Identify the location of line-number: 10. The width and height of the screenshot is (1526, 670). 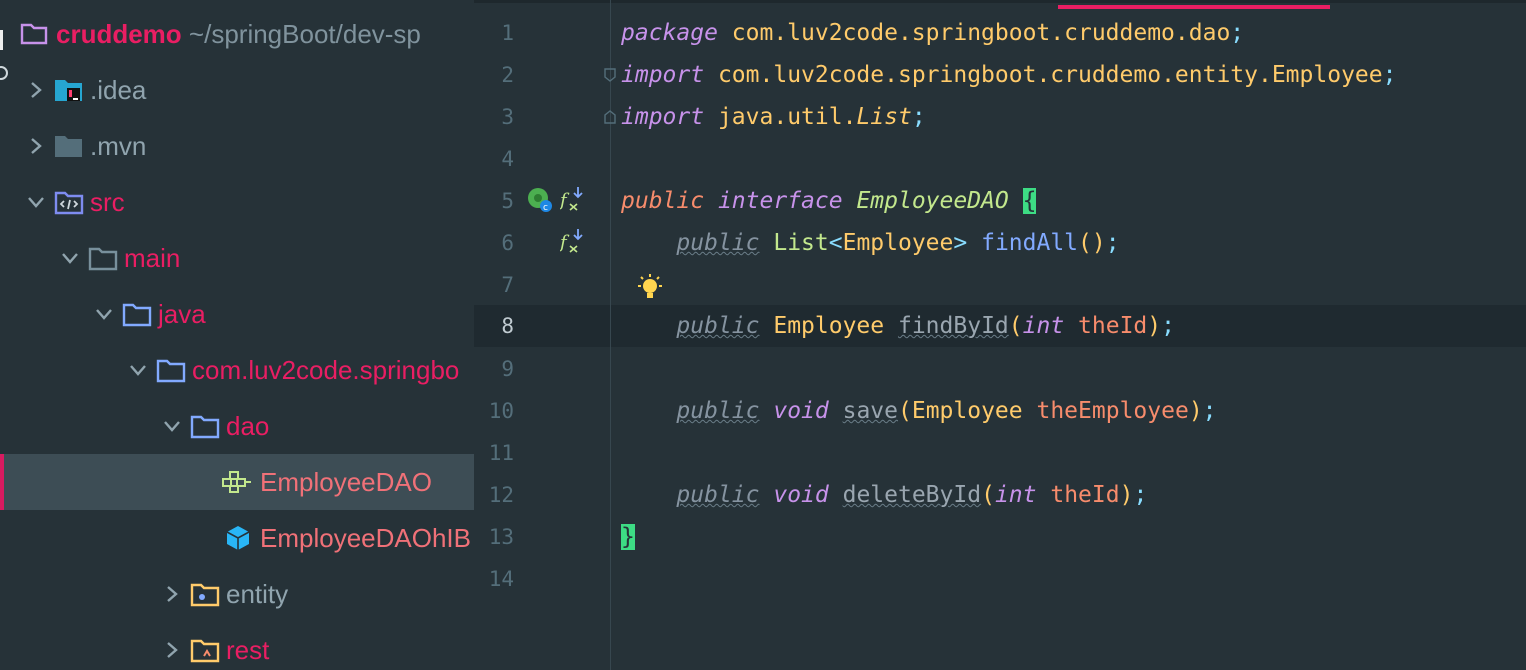
(501, 411).